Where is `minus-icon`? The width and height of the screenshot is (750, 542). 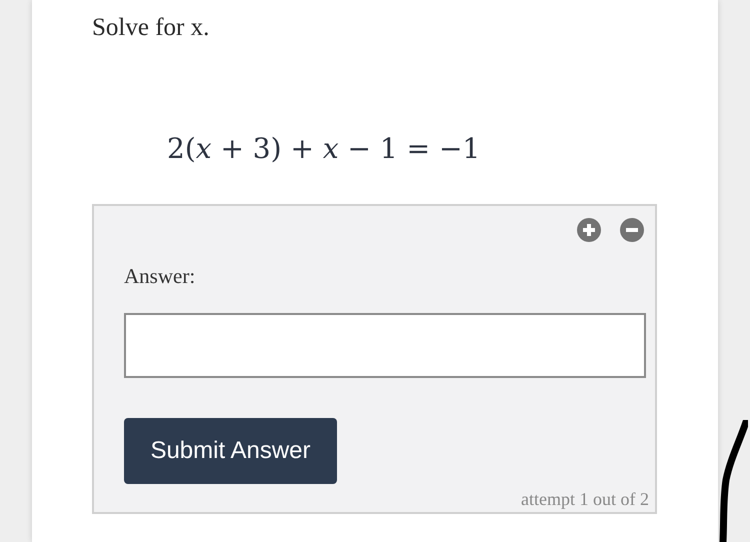
minus-icon is located at coordinates (632, 230).